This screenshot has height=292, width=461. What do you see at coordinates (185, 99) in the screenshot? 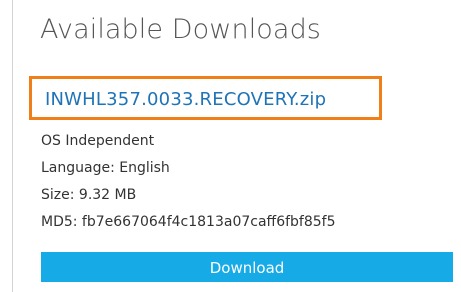
I see `file-download-link: INWHL357.0033.RECOVERY.zip` at bounding box center [185, 99].